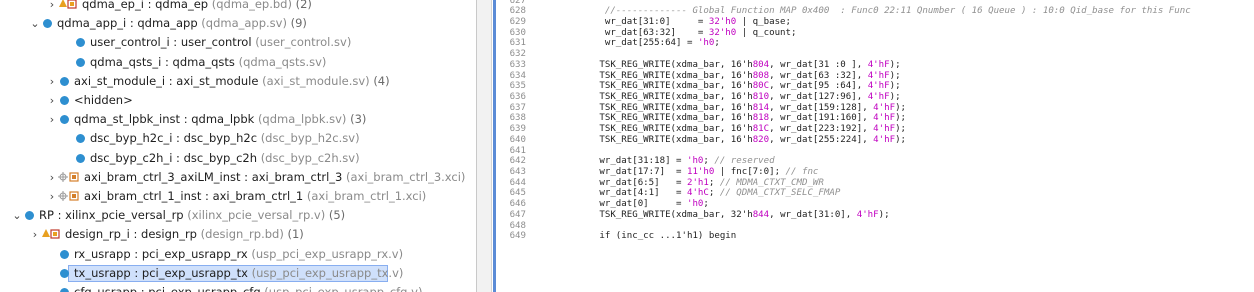  I want to click on line-number: 642, so click(517, 161).